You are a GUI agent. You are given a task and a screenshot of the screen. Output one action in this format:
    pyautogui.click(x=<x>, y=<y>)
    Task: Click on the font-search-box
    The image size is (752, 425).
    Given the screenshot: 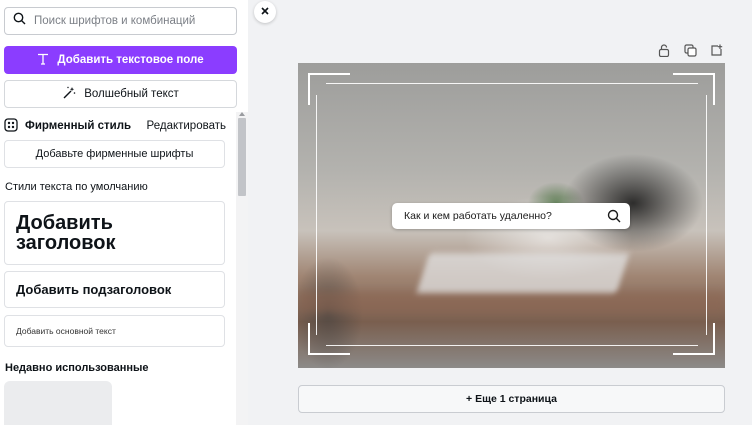 What is the action you would take?
    pyautogui.click(x=120, y=21)
    